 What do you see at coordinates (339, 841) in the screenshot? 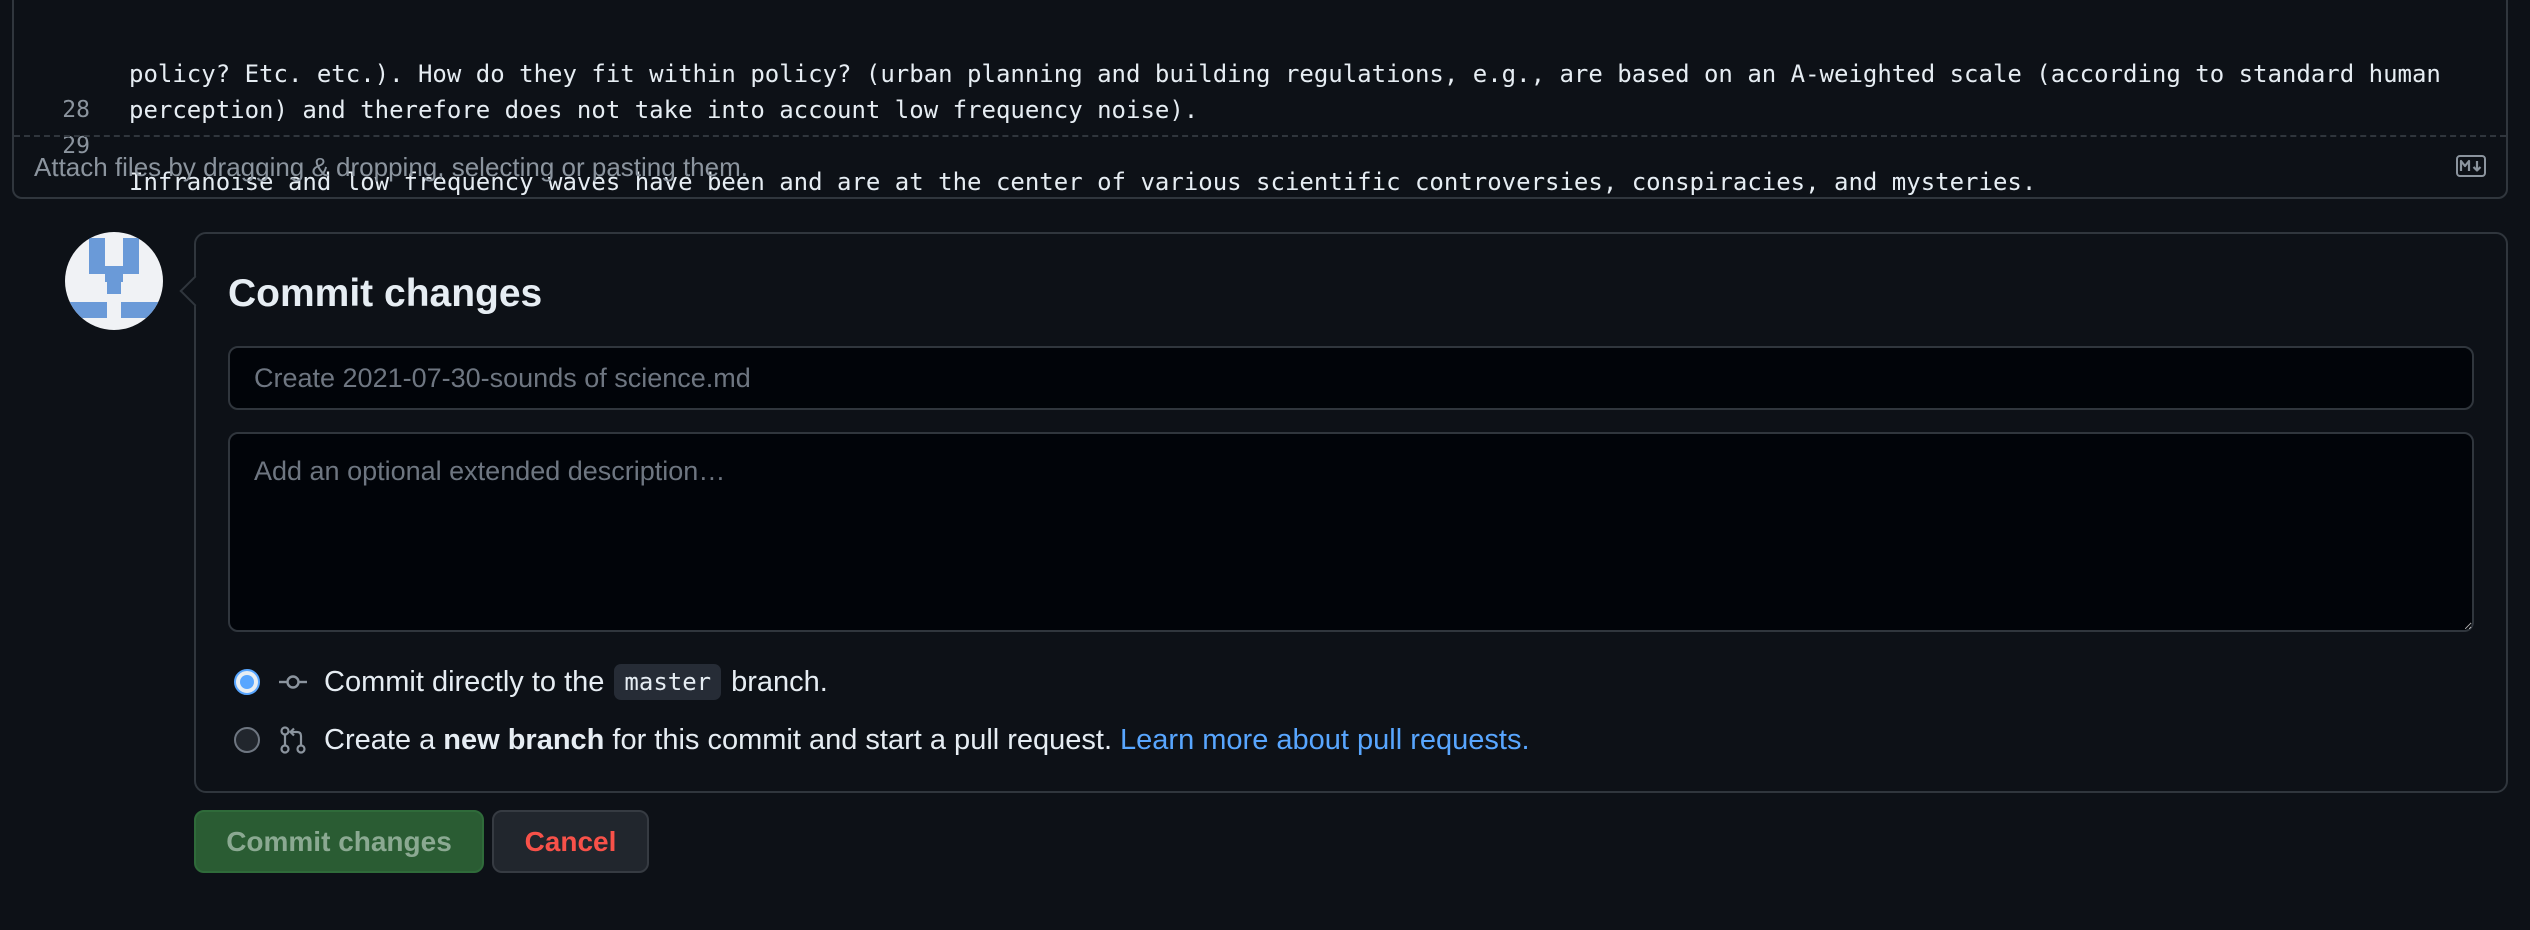
I see `commit-changes-button: Commit changes` at bounding box center [339, 841].